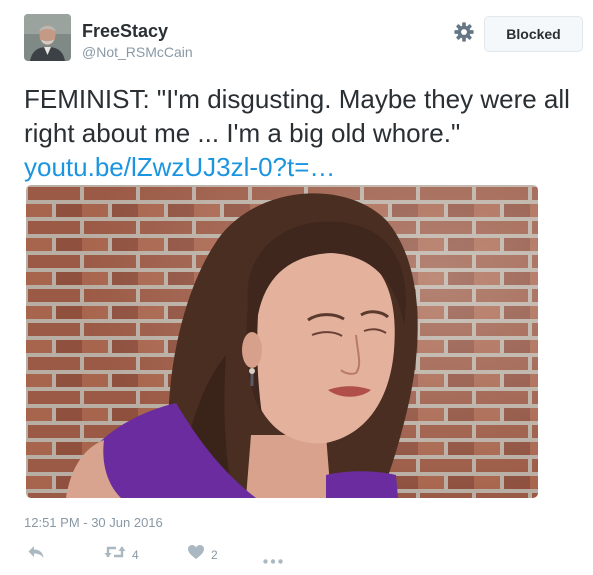 The height and width of the screenshot is (575, 593). I want to click on more-button, so click(273, 560).